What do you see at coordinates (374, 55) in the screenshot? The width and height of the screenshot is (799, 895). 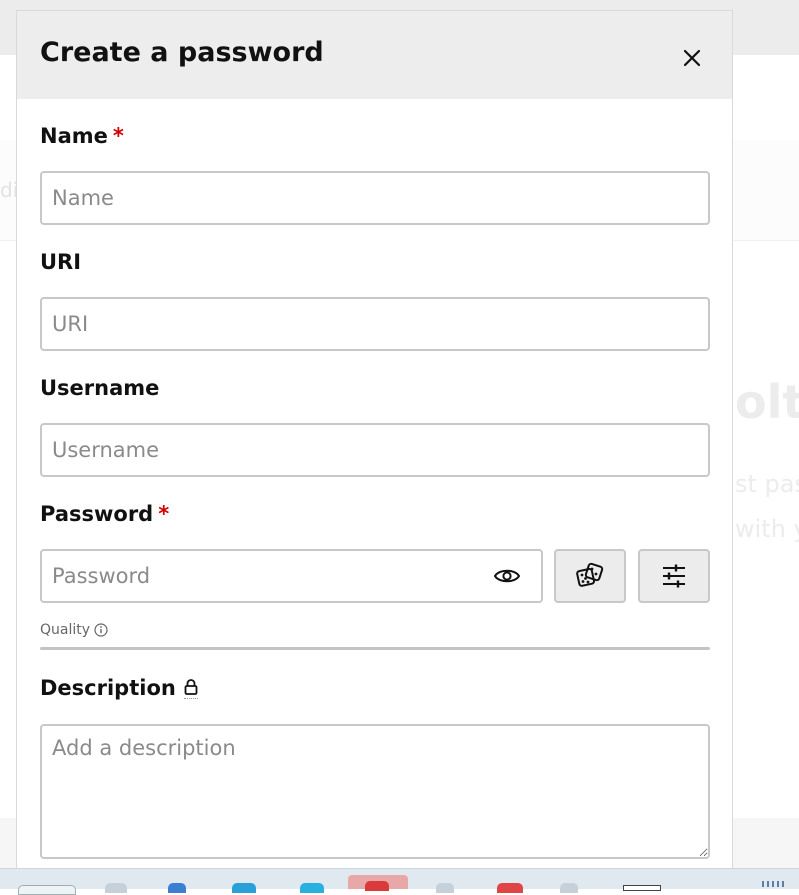 I see `dialog-header: Create a password` at bounding box center [374, 55].